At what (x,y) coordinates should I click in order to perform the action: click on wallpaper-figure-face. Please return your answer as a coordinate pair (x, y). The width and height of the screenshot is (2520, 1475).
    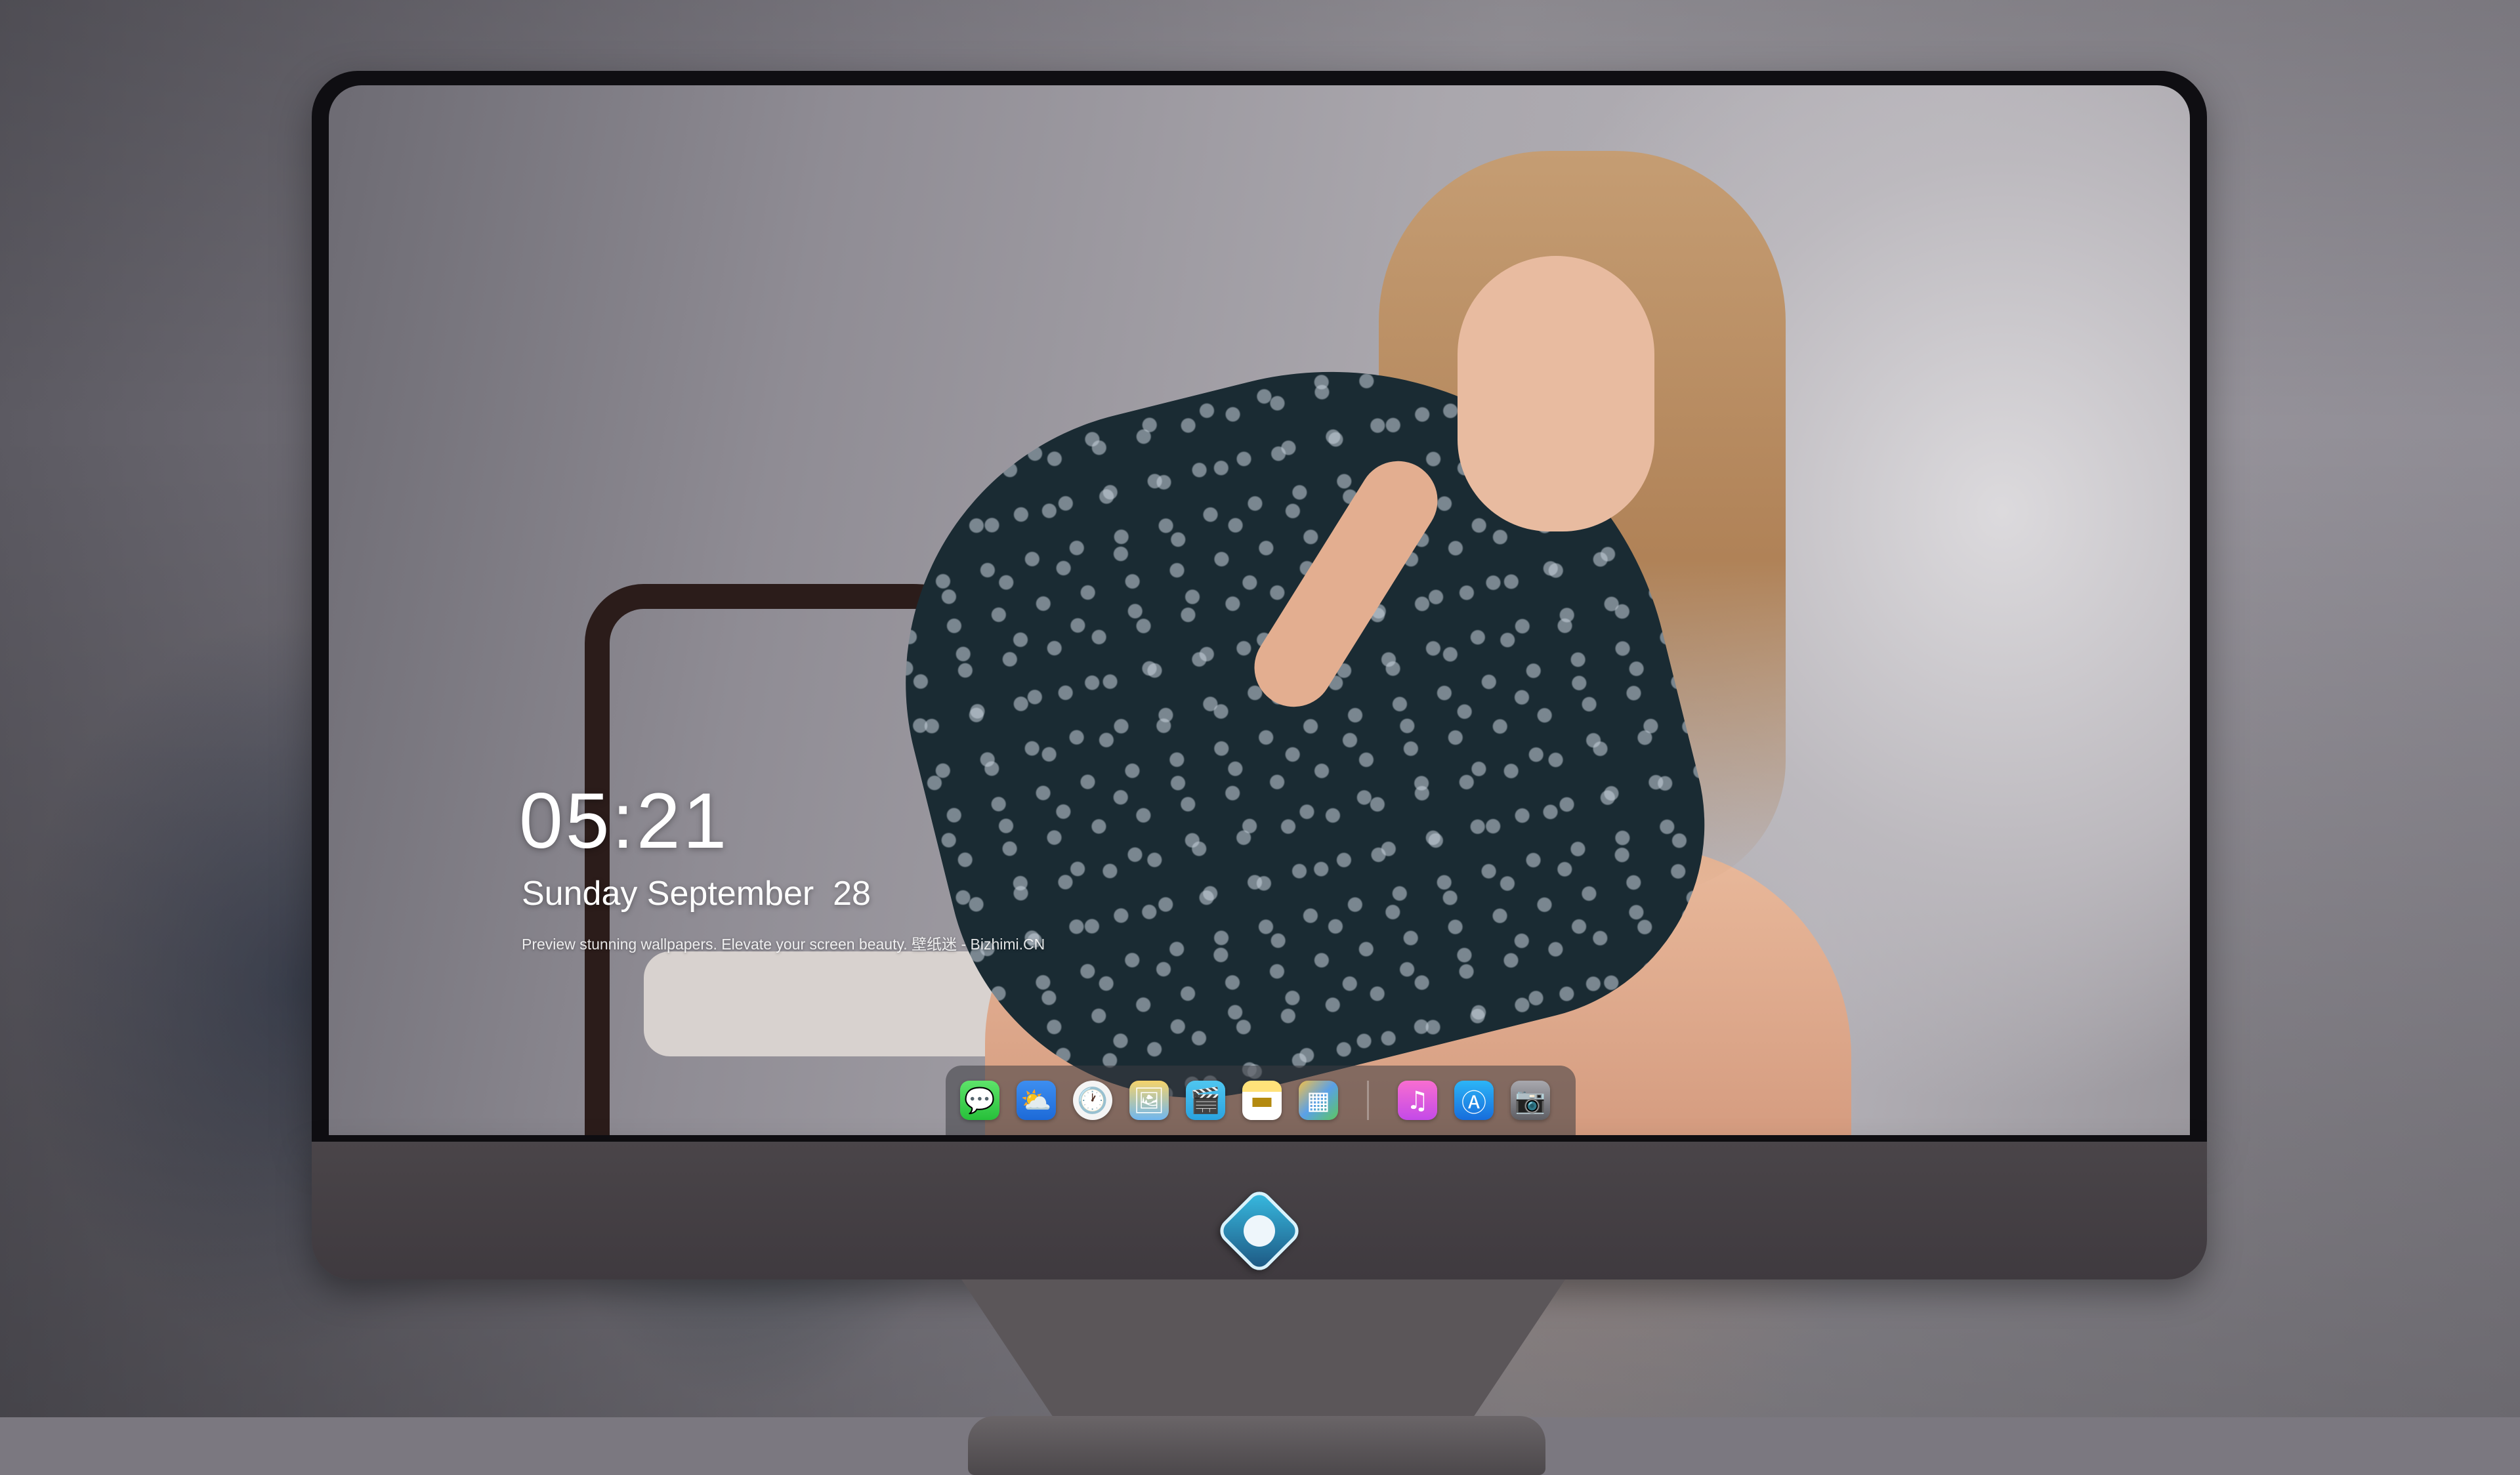
    Looking at the image, I should click on (1556, 393).